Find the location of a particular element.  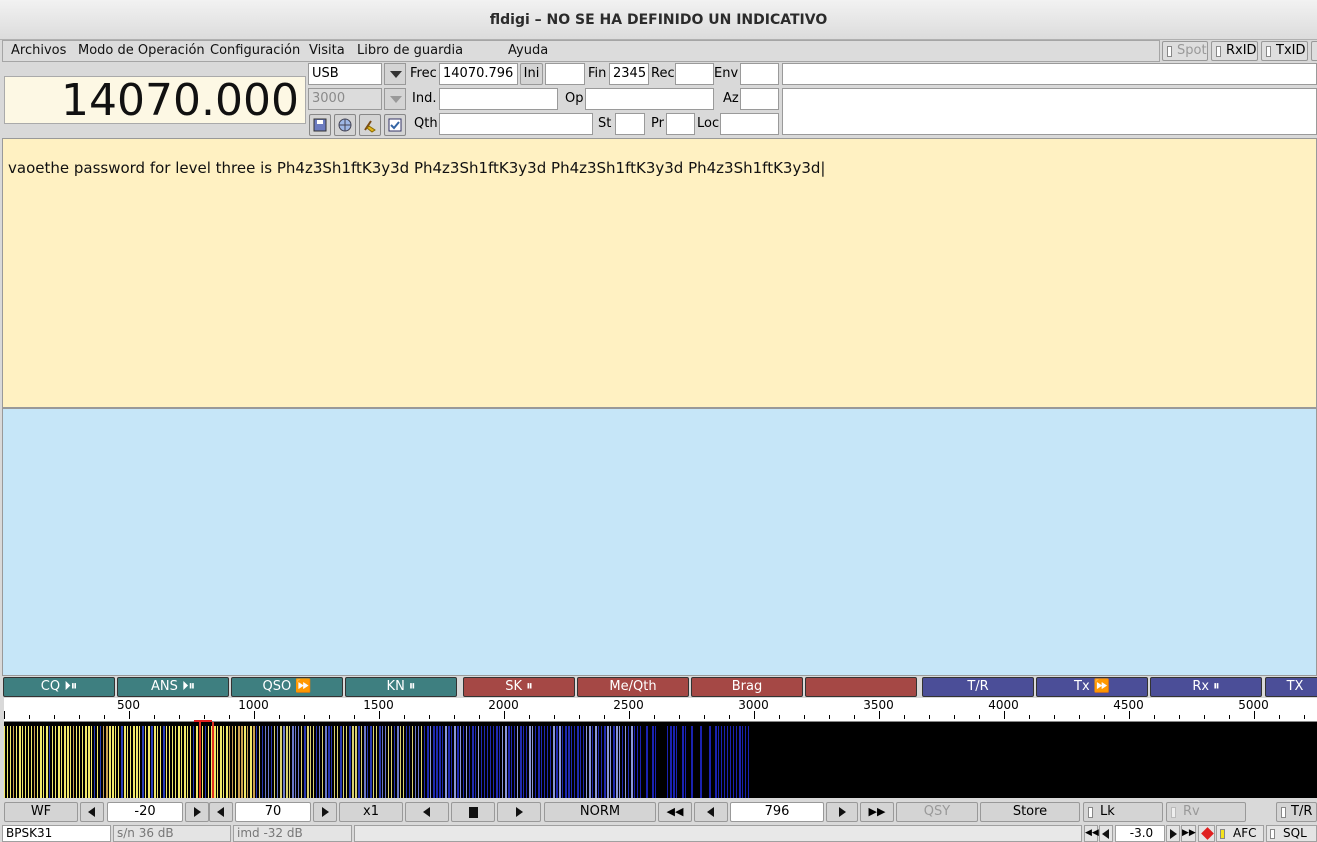

afc-back-icon is located at coordinates (1106, 833).